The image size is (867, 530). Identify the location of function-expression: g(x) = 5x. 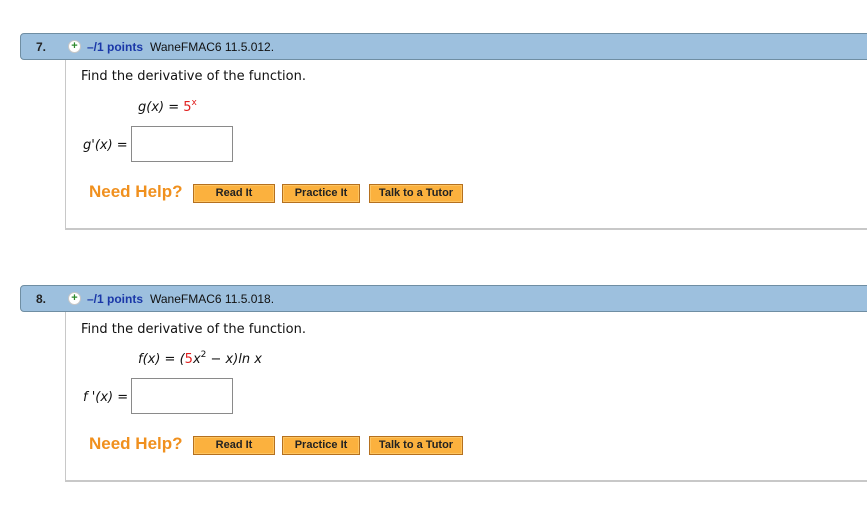
(167, 106).